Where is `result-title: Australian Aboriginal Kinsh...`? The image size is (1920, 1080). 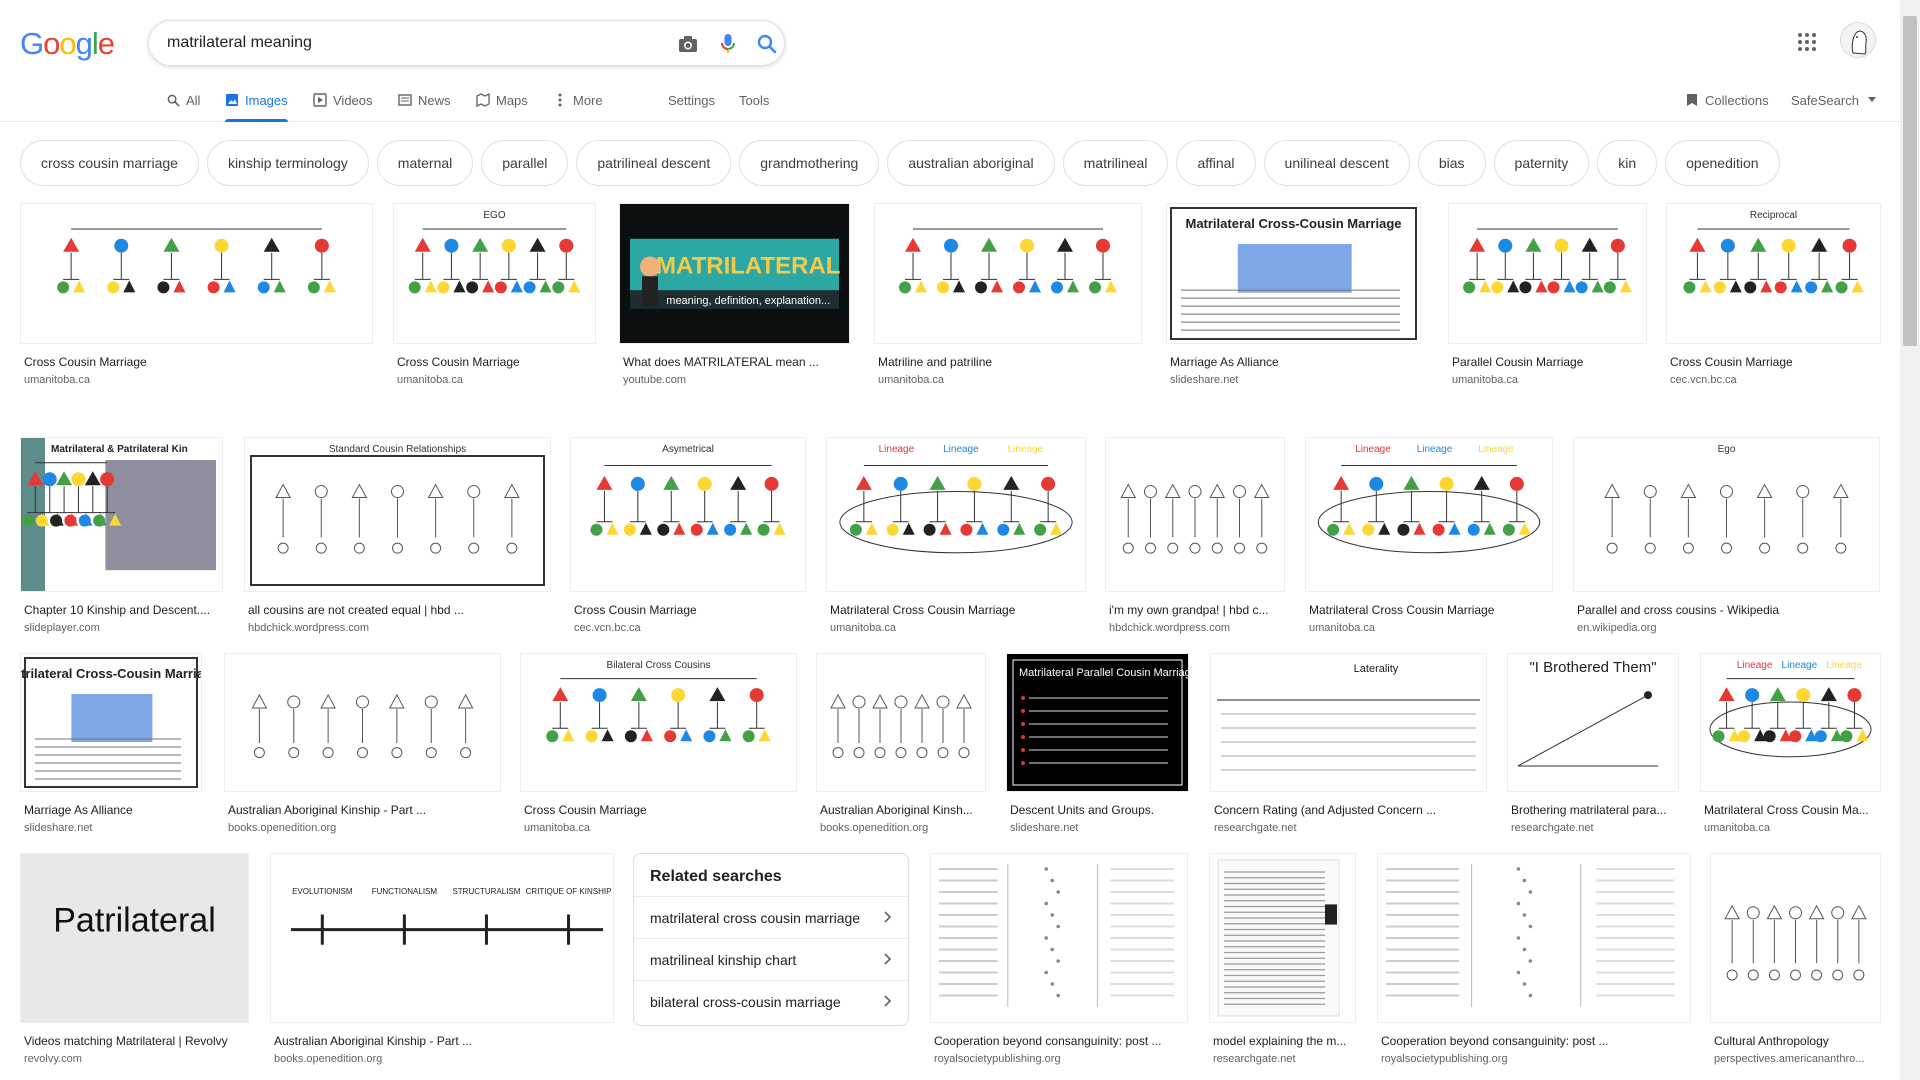
result-title: Australian Aboriginal Kinsh... is located at coordinates (901, 810).